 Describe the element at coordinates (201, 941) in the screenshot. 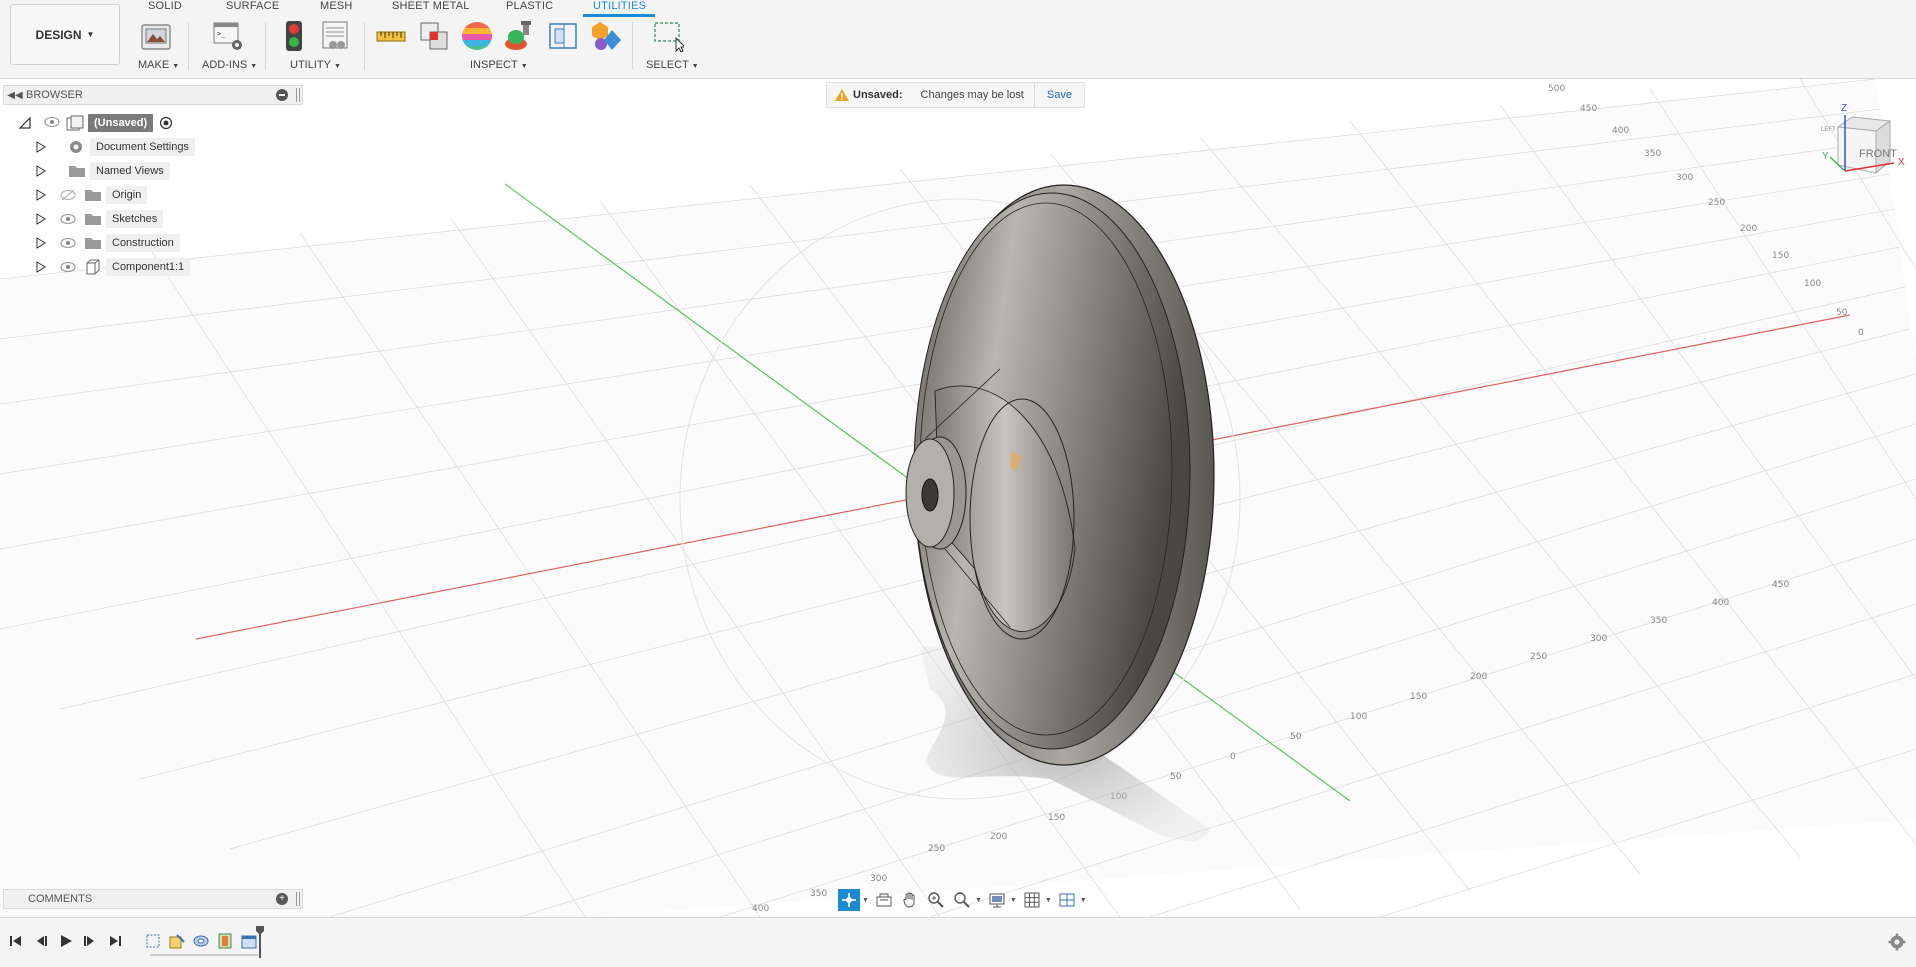

I see `revolve-feature-icon` at that location.